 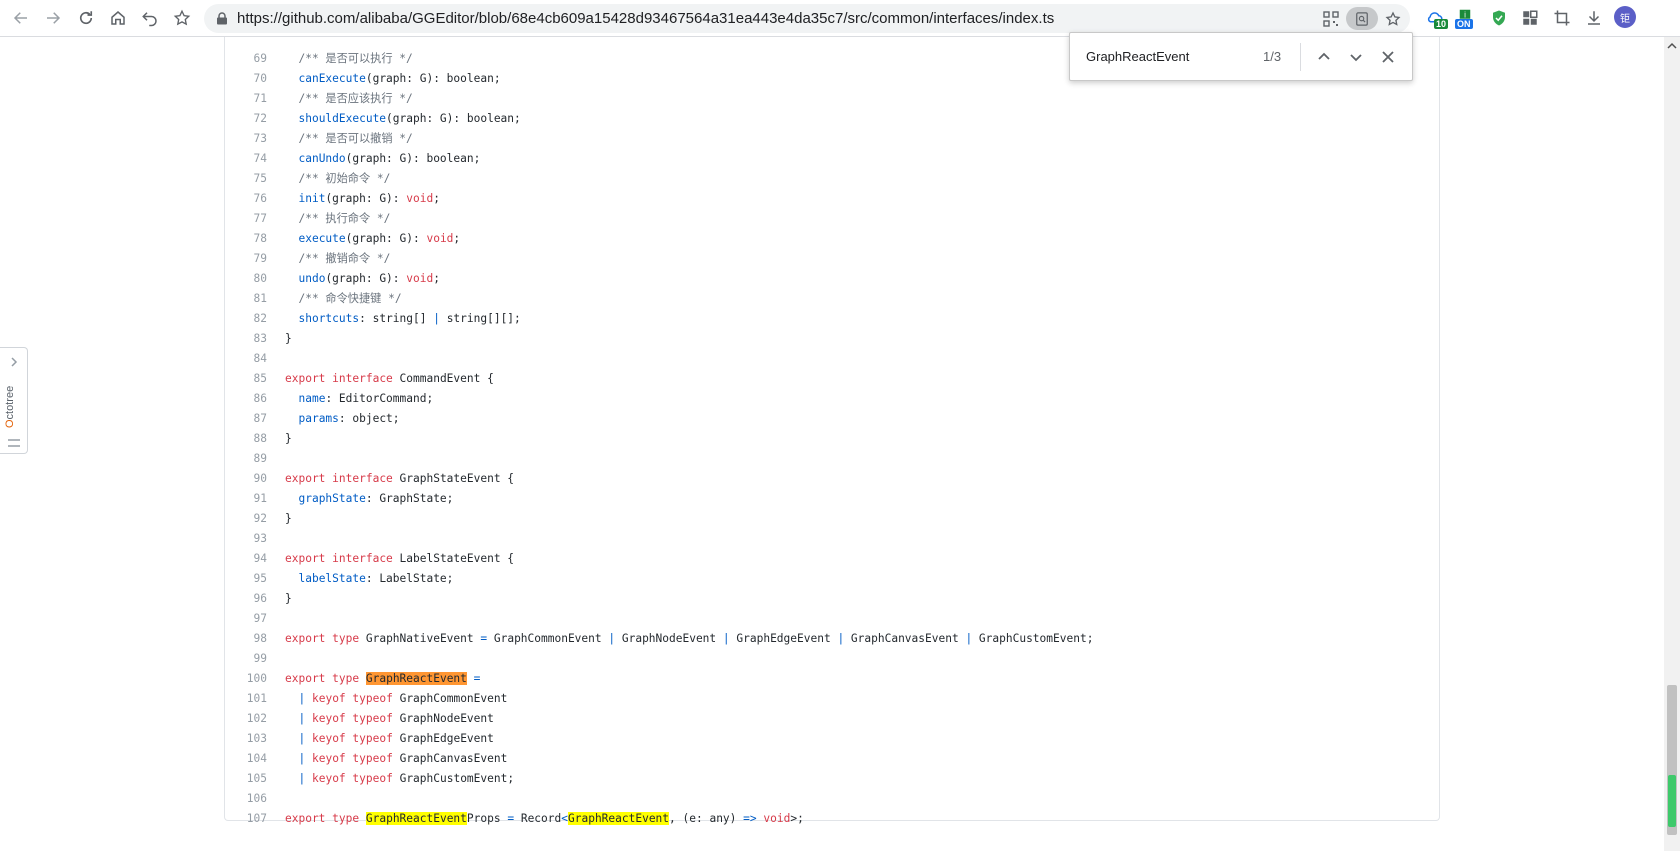 What do you see at coordinates (246, 739) in the screenshot?
I see `line-number: 103` at bounding box center [246, 739].